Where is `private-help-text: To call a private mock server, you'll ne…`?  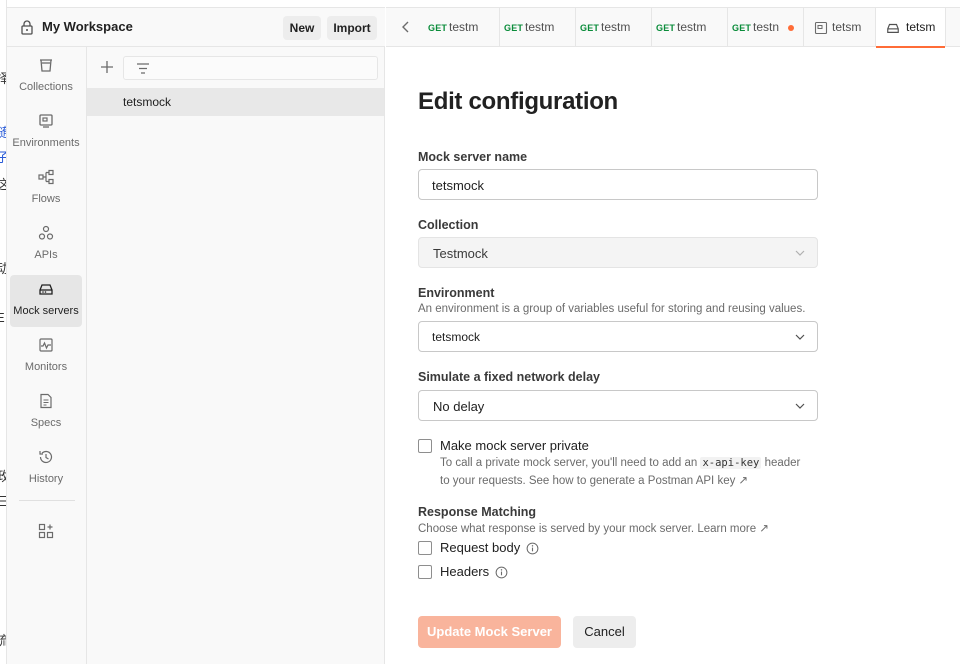
private-help-text: To call a private mock server, you'll ne… is located at coordinates (620, 463).